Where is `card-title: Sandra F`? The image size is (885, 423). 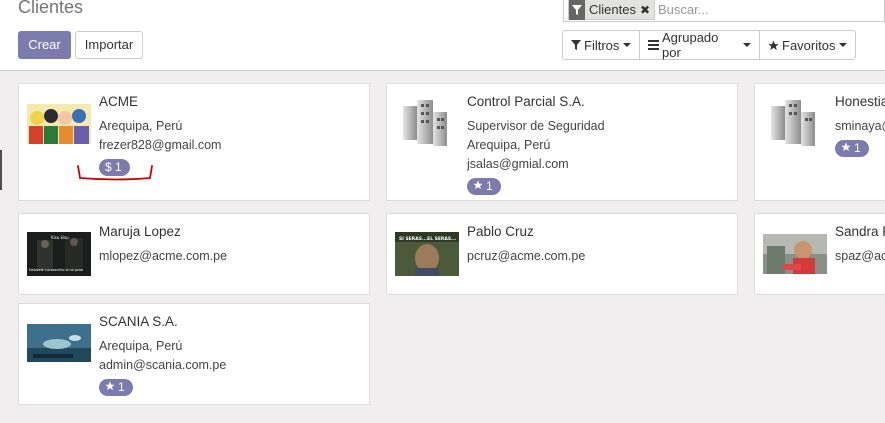
card-title: Sandra F is located at coordinates (860, 231).